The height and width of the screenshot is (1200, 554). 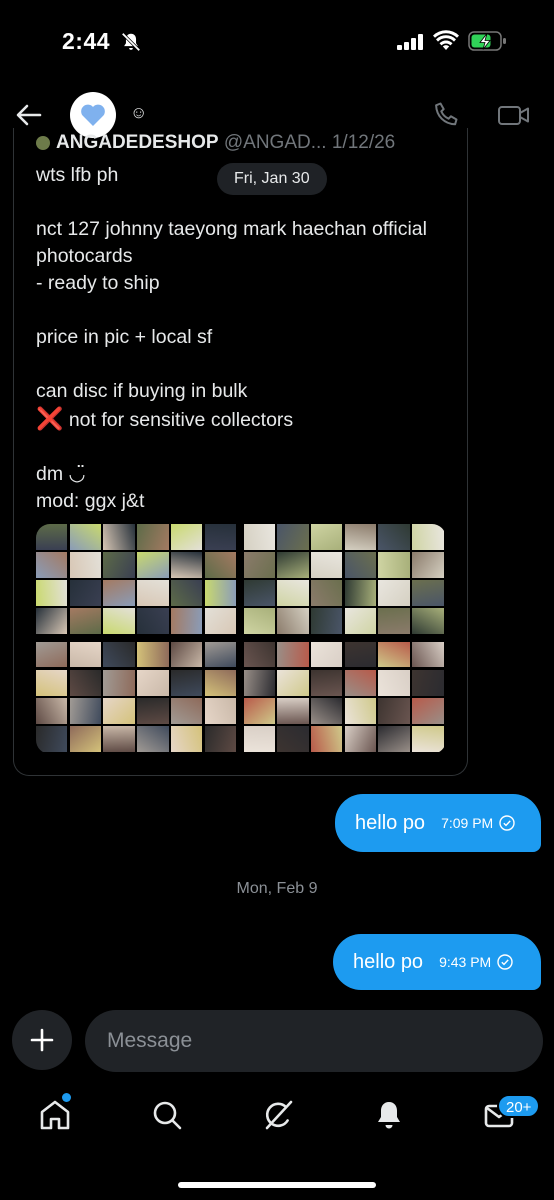 I want to click on cross-mark-icon: ❌, so click(x=50, y=418).